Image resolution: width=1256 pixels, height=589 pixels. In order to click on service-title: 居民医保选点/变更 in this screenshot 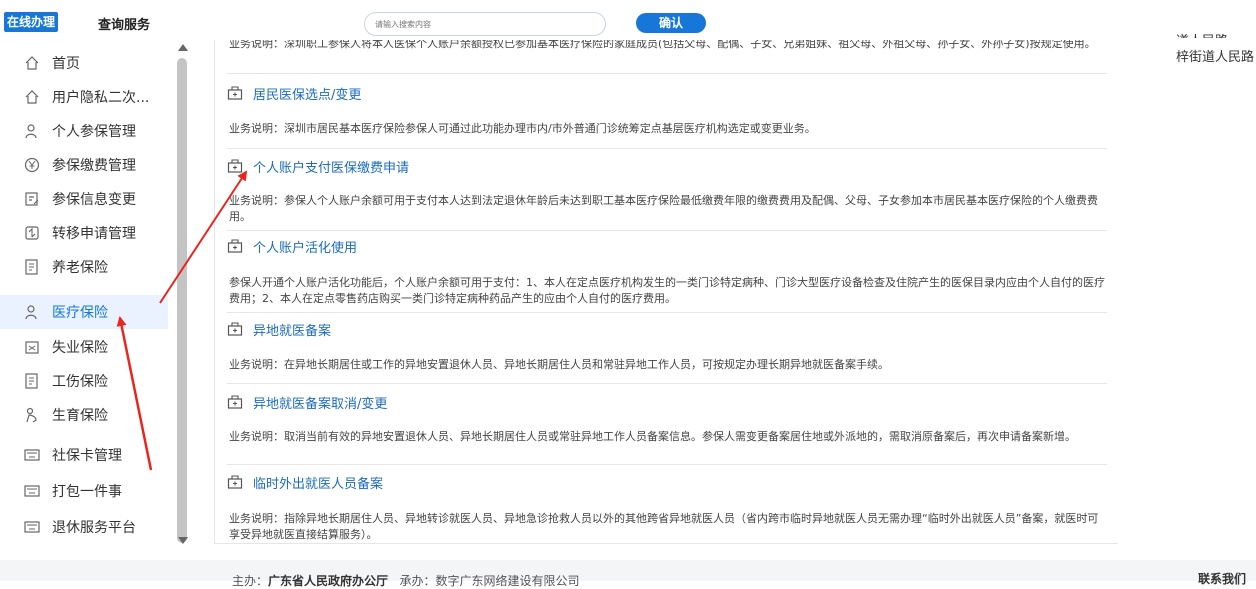, I will do `click(307, 93)`.